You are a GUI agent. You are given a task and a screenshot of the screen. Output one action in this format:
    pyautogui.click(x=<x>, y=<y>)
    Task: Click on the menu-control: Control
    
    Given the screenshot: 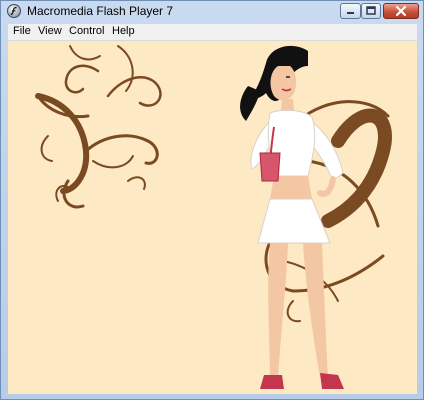 What is the action you would take?
    pyautogui.click(x=86, y=31)
    